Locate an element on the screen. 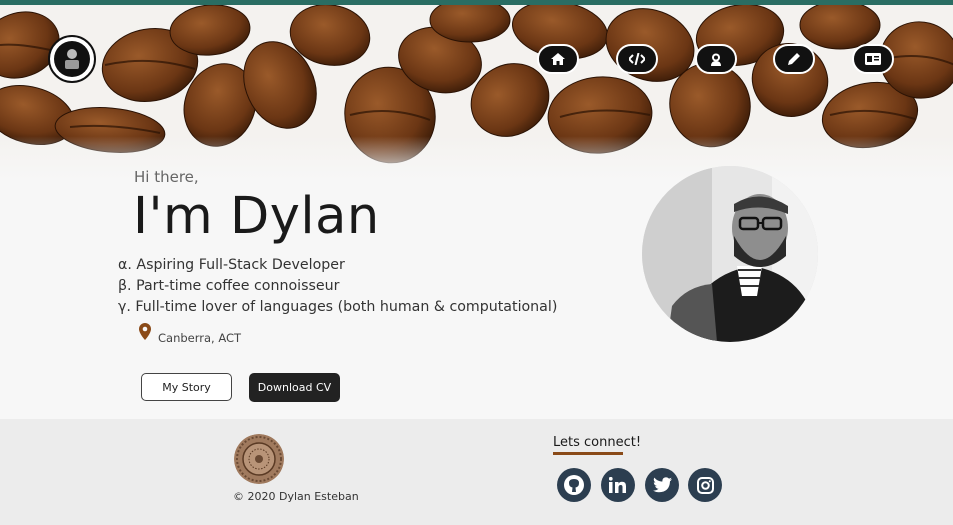 The height and width of the screenshot is (525, 953). instagram-icon is located at coordinates (705, 485).